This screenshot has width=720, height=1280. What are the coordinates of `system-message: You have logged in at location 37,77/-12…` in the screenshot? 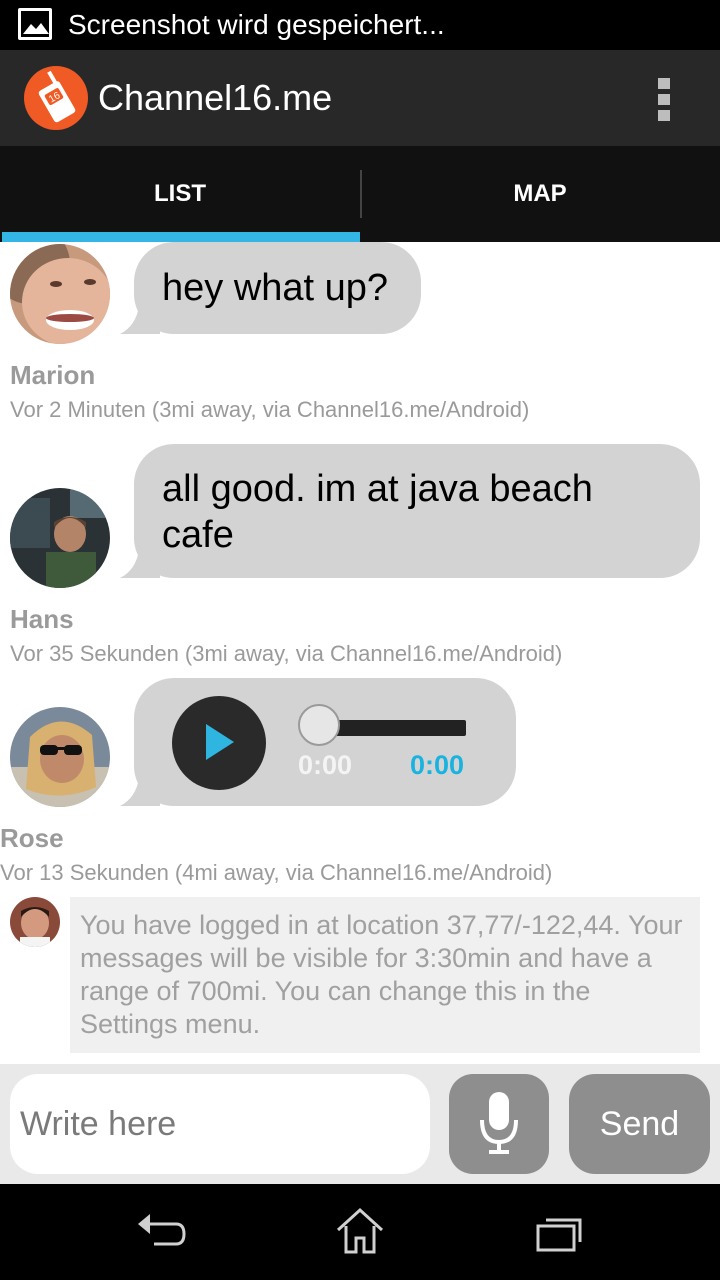 It's located at (385, 975).